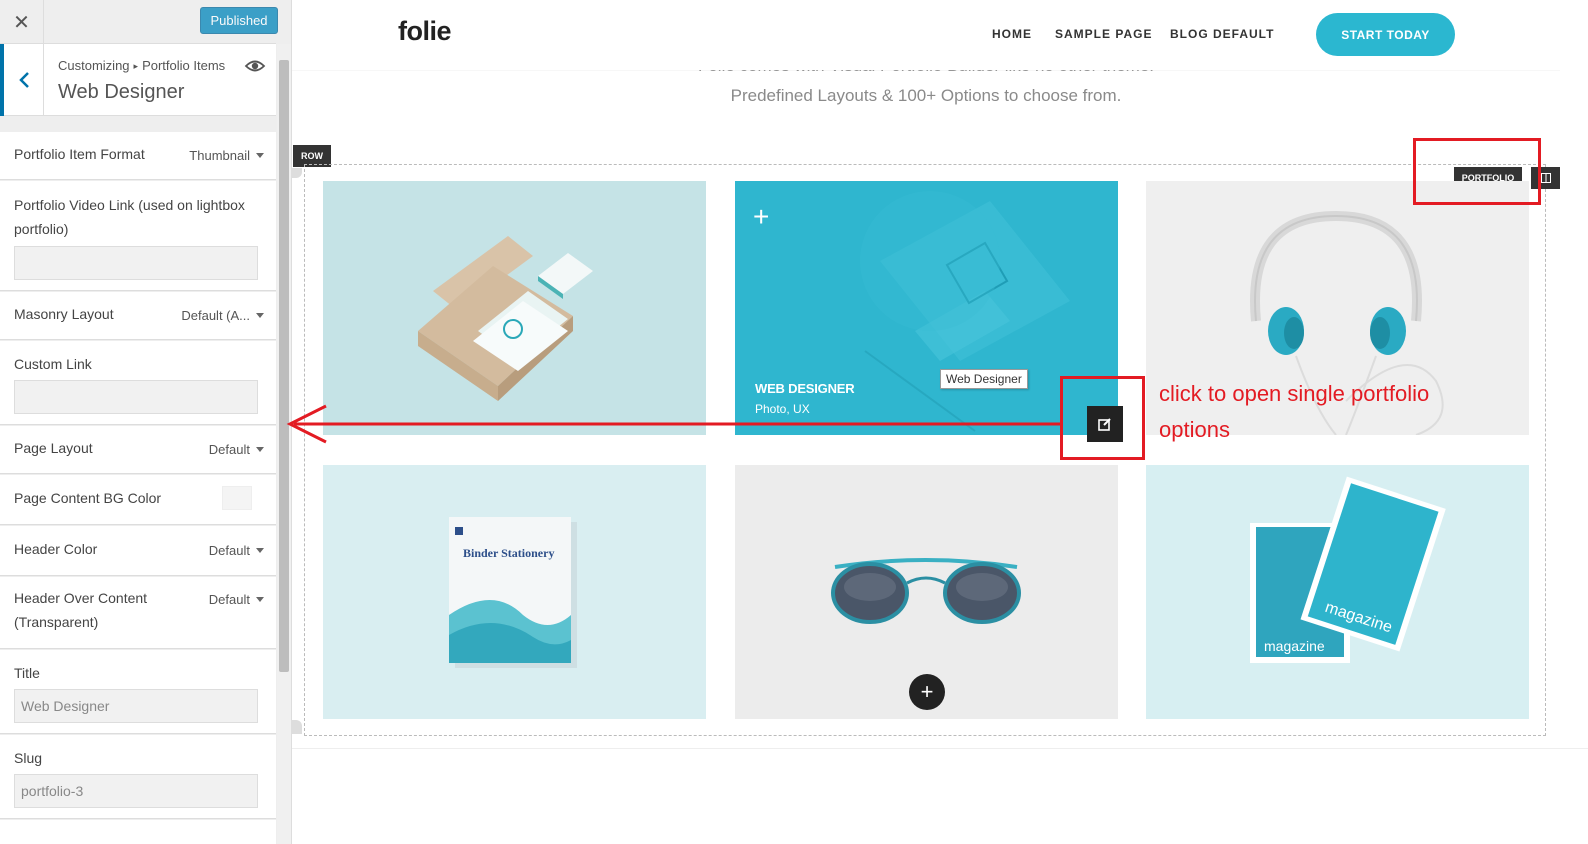  I want to click on control-bg-color: Page Content BG Color, so click(138, 500).